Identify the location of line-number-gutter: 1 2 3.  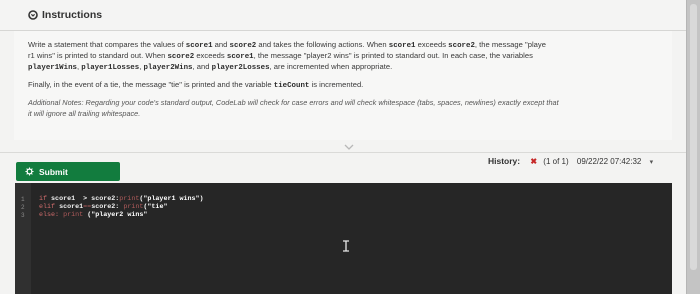
(23, 238).